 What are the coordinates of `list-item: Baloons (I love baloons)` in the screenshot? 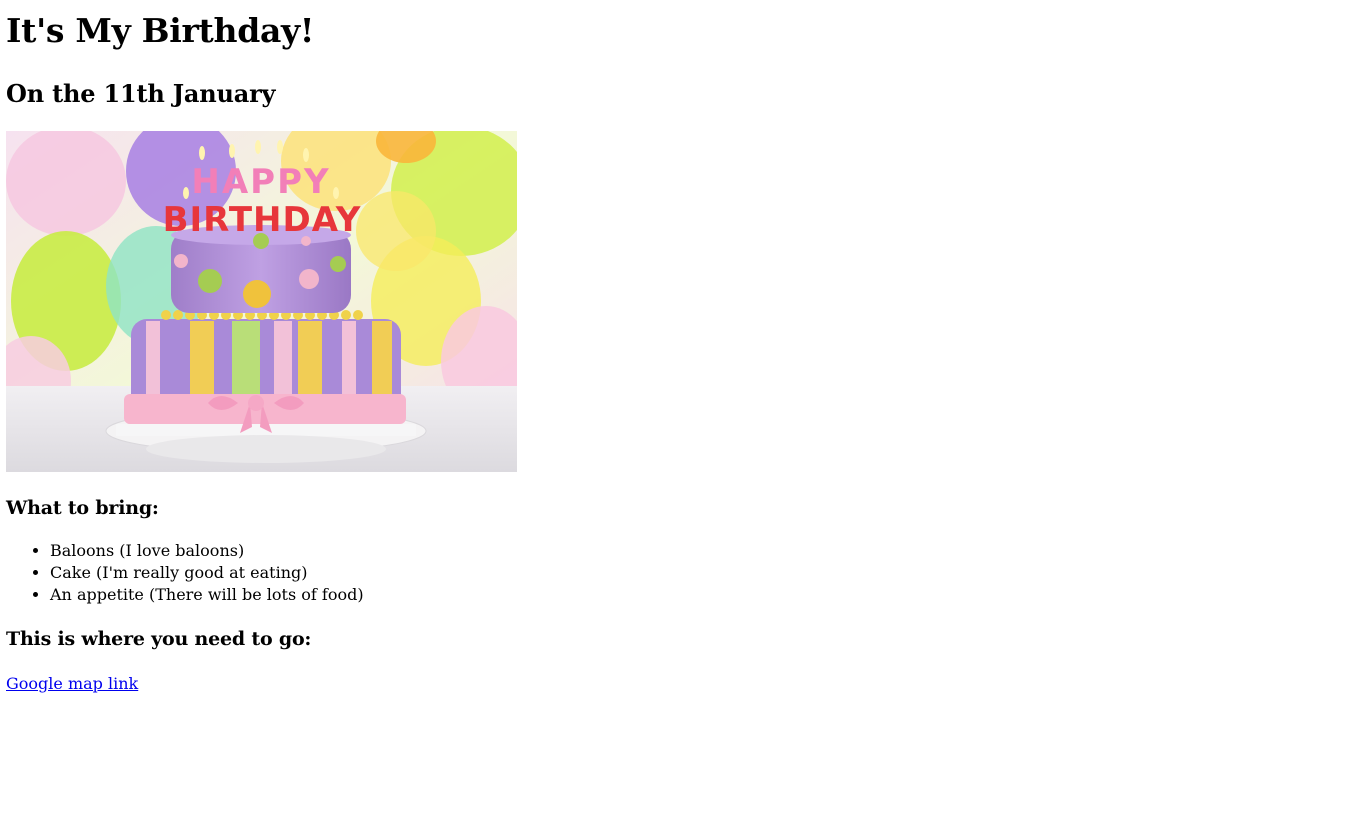 It's located at (703, 551).